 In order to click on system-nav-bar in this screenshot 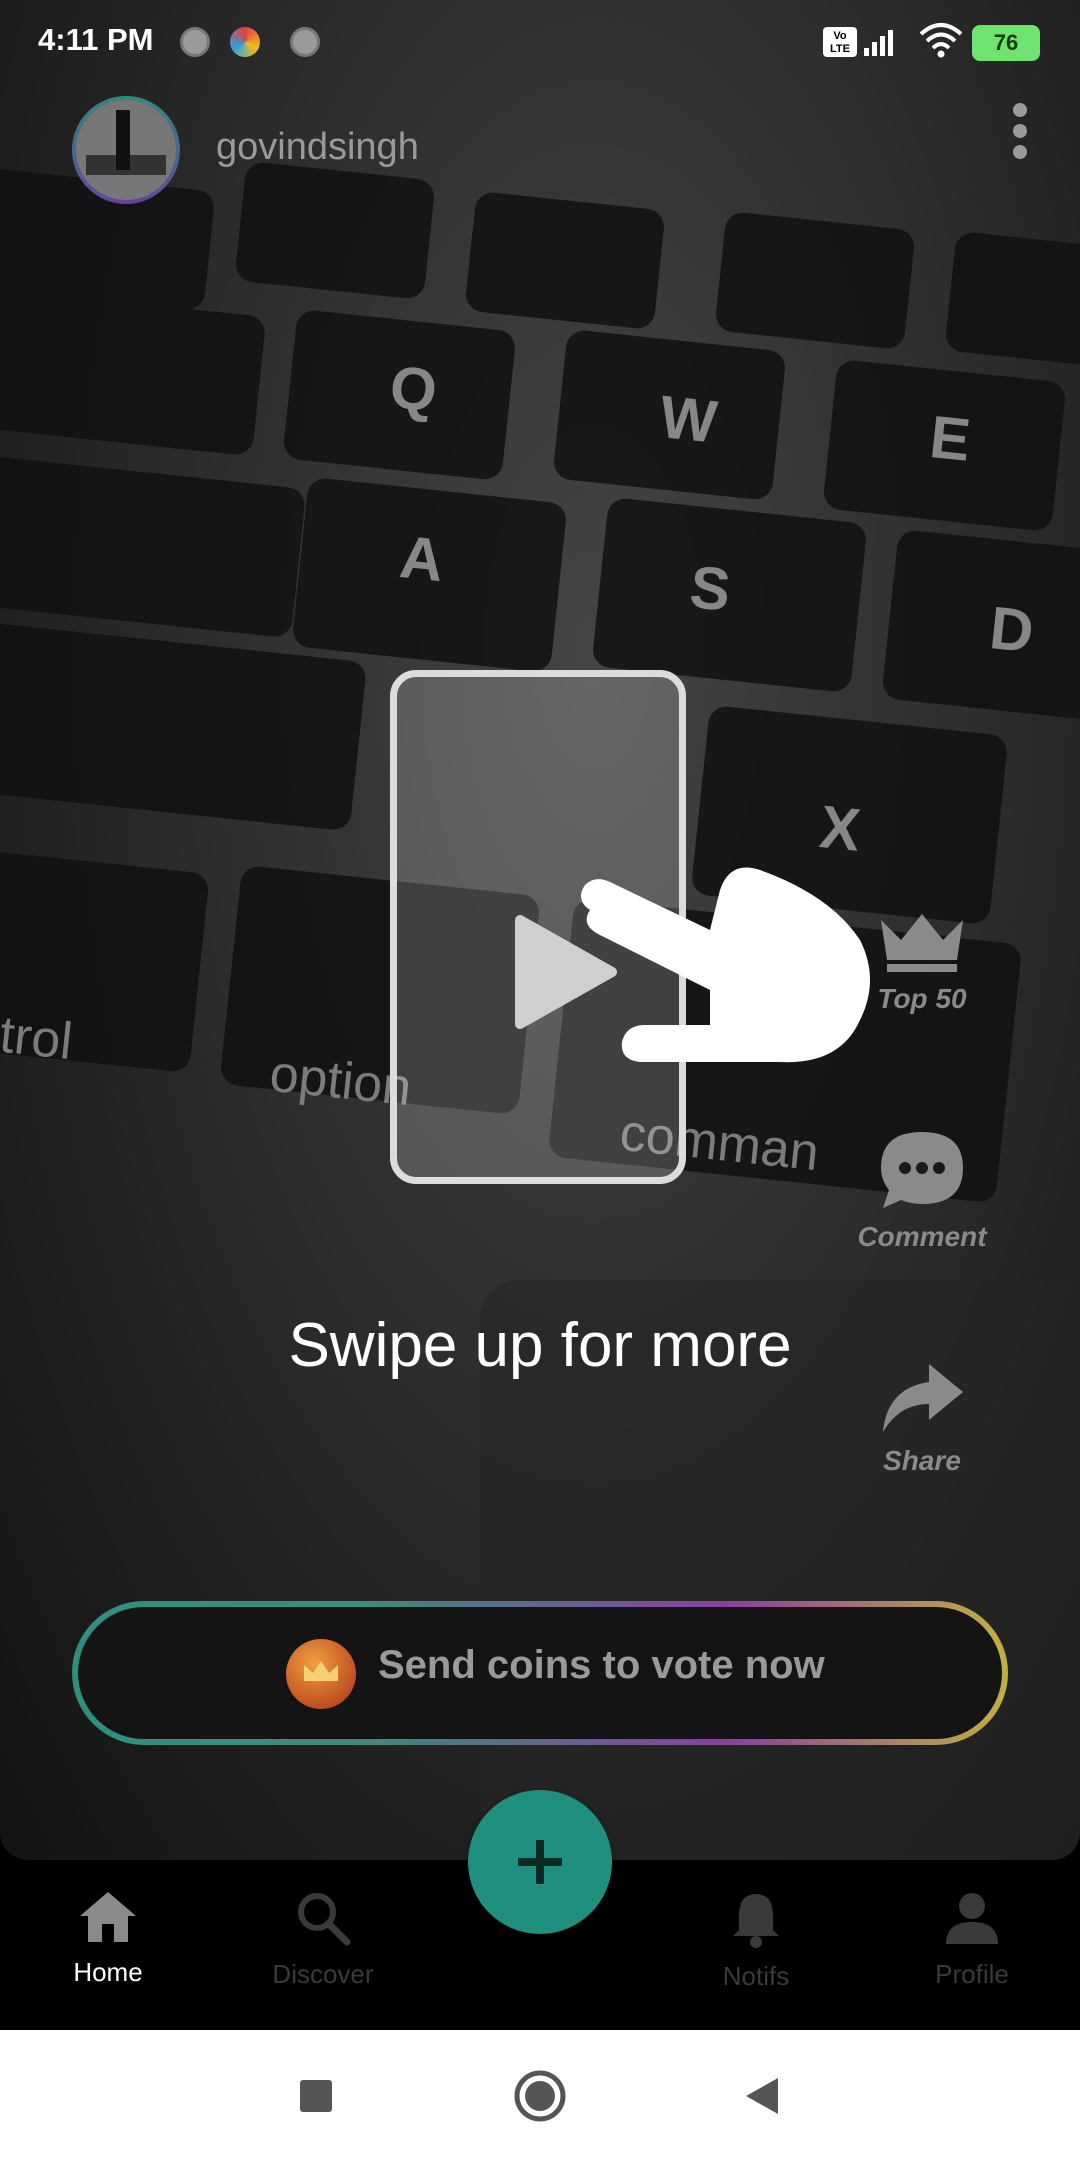, I will do `click(540, 2095)`.